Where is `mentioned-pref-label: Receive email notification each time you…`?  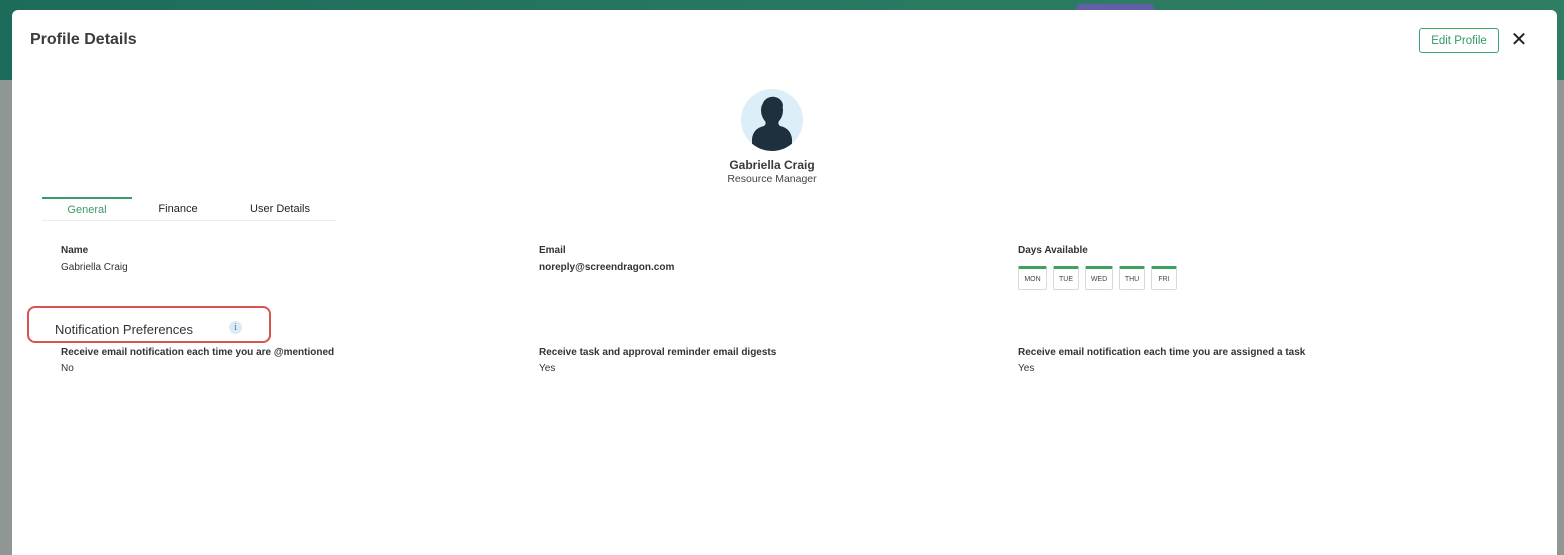
mentioned-pref-label: Receive email notification each time you… is located at coordinates (198, 352).